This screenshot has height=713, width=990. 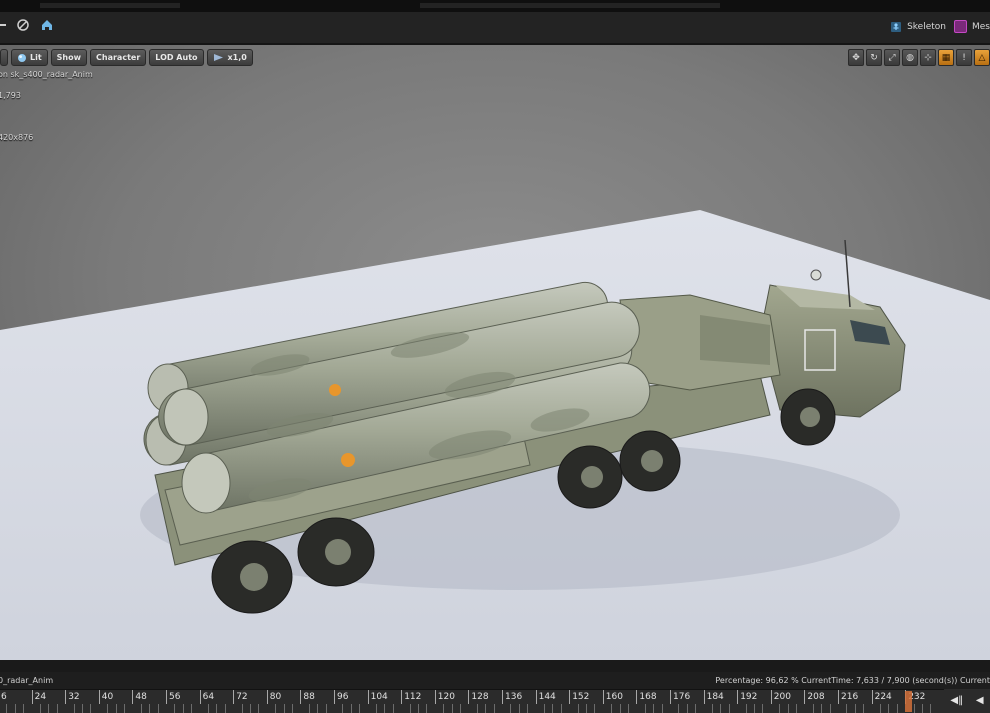 I want to click on timeline-tick-label: 224, so click(x=883, y=697).